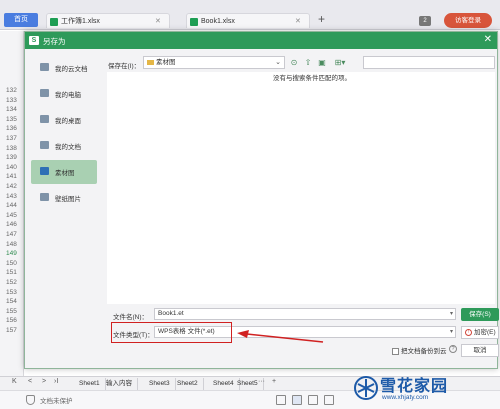 This screenshot has height=409, width=500. I want to click on sidebar-item-label: 我的文档, so click(68, 147).